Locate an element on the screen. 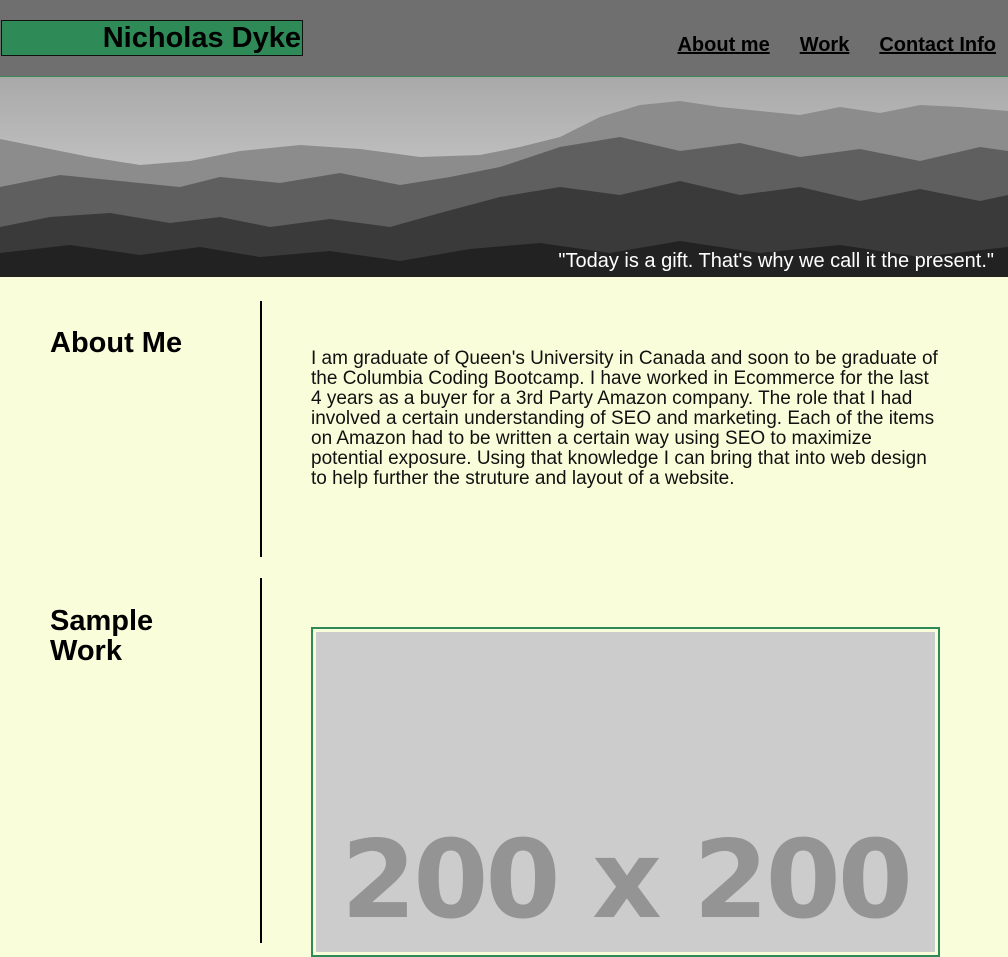 The width and height of the screenshot is (1008, 957). brand-name: Nicholas Dyke is located at coordinates (152, 38).